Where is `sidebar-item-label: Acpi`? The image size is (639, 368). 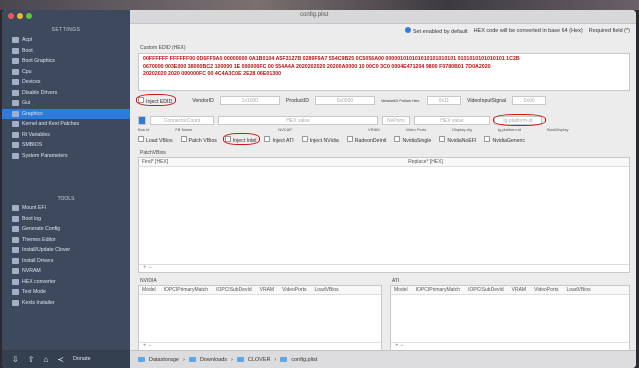 sidebar-item-label: Acpi is located at coordinates (27, 40).